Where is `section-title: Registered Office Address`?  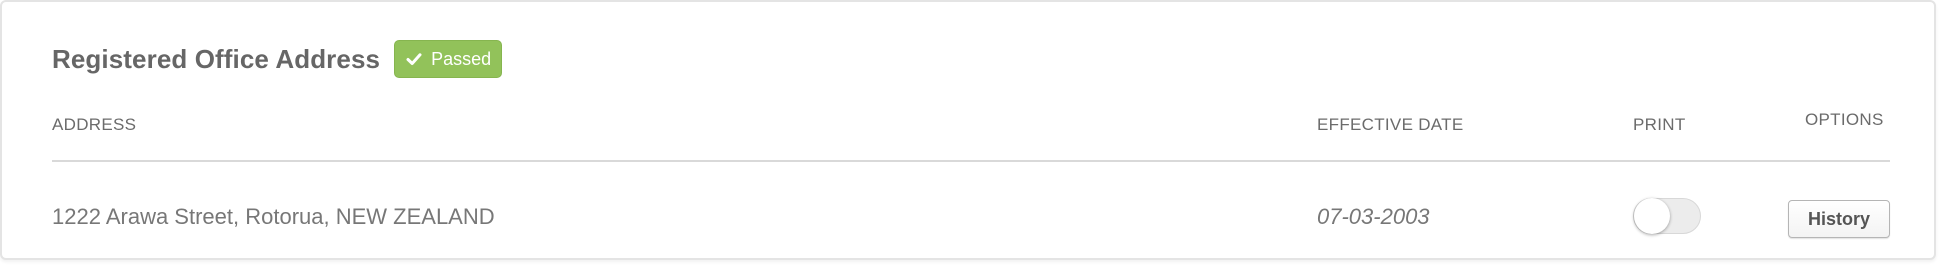
section-title: Registered Office Address is located at coordinates (216, 58).